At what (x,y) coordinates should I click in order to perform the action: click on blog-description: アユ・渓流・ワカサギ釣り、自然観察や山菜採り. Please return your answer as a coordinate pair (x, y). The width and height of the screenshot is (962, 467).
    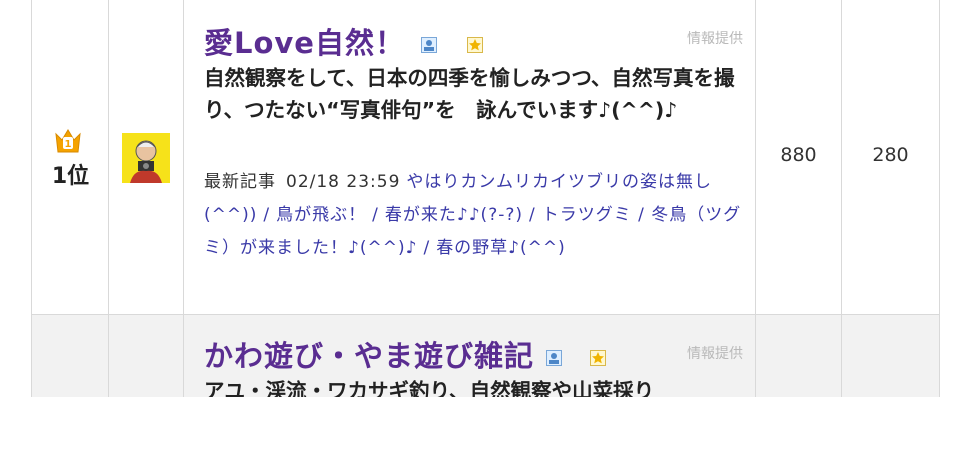
    Looking at the image, I should click on (429, 388).